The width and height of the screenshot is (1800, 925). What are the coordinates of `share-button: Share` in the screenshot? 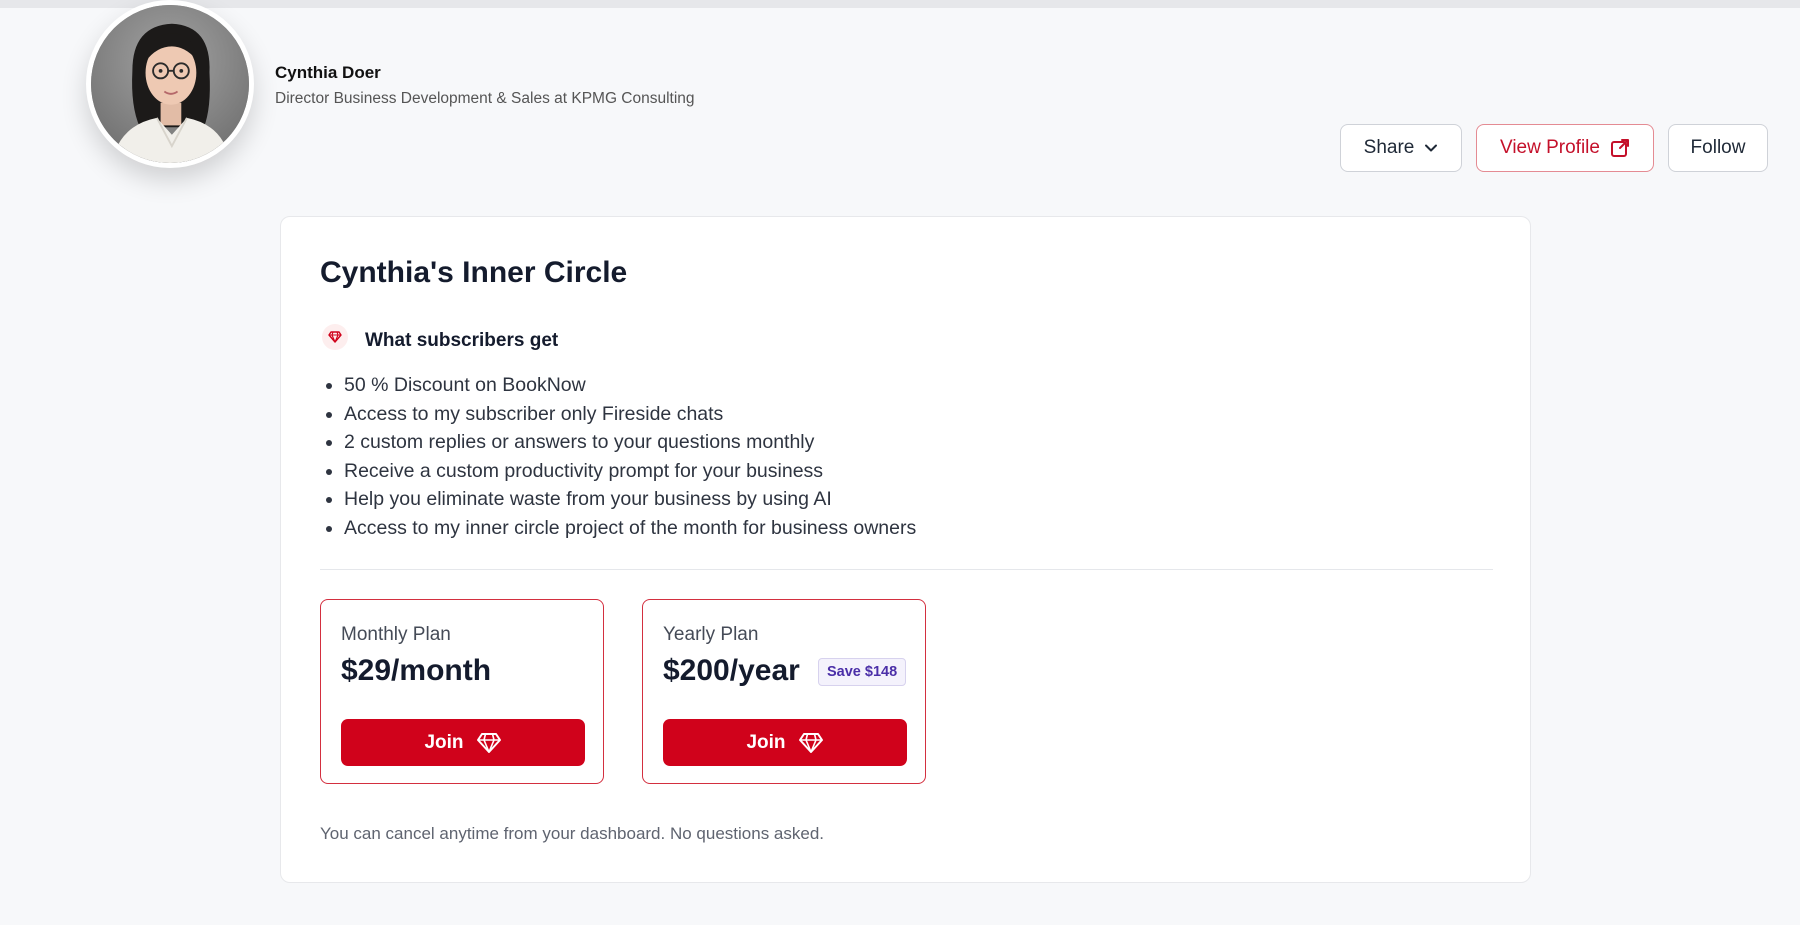 It's located at (1401, 148).